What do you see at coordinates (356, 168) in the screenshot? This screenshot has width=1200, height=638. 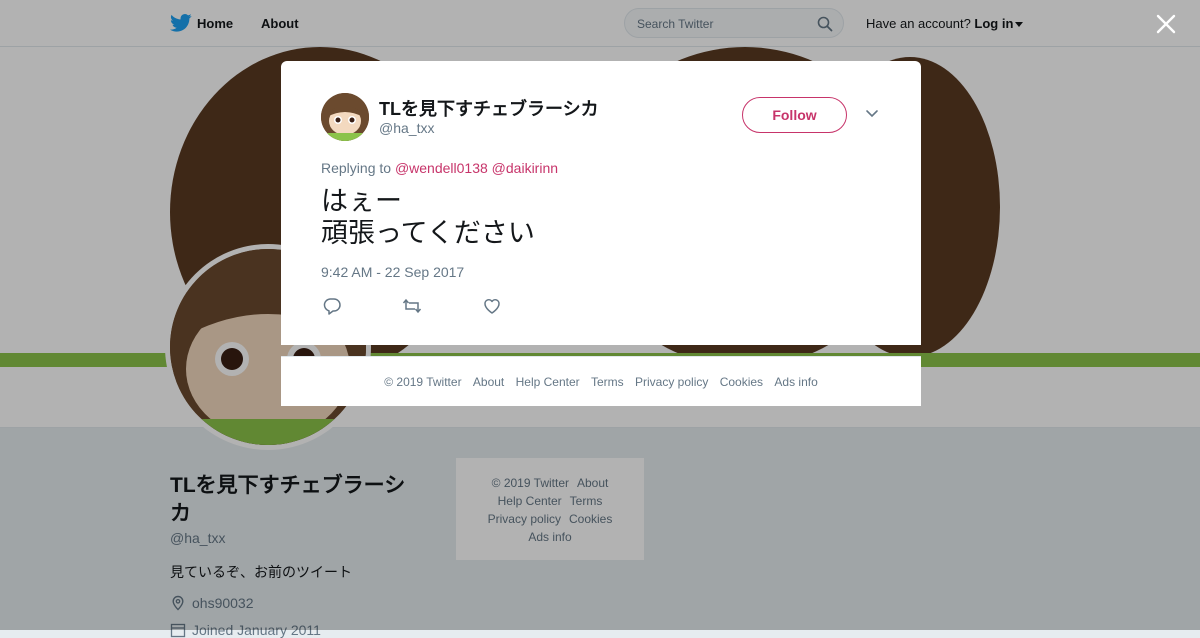 I see `replying-to-prefix: Replying to` at bounding box center [356, 168].